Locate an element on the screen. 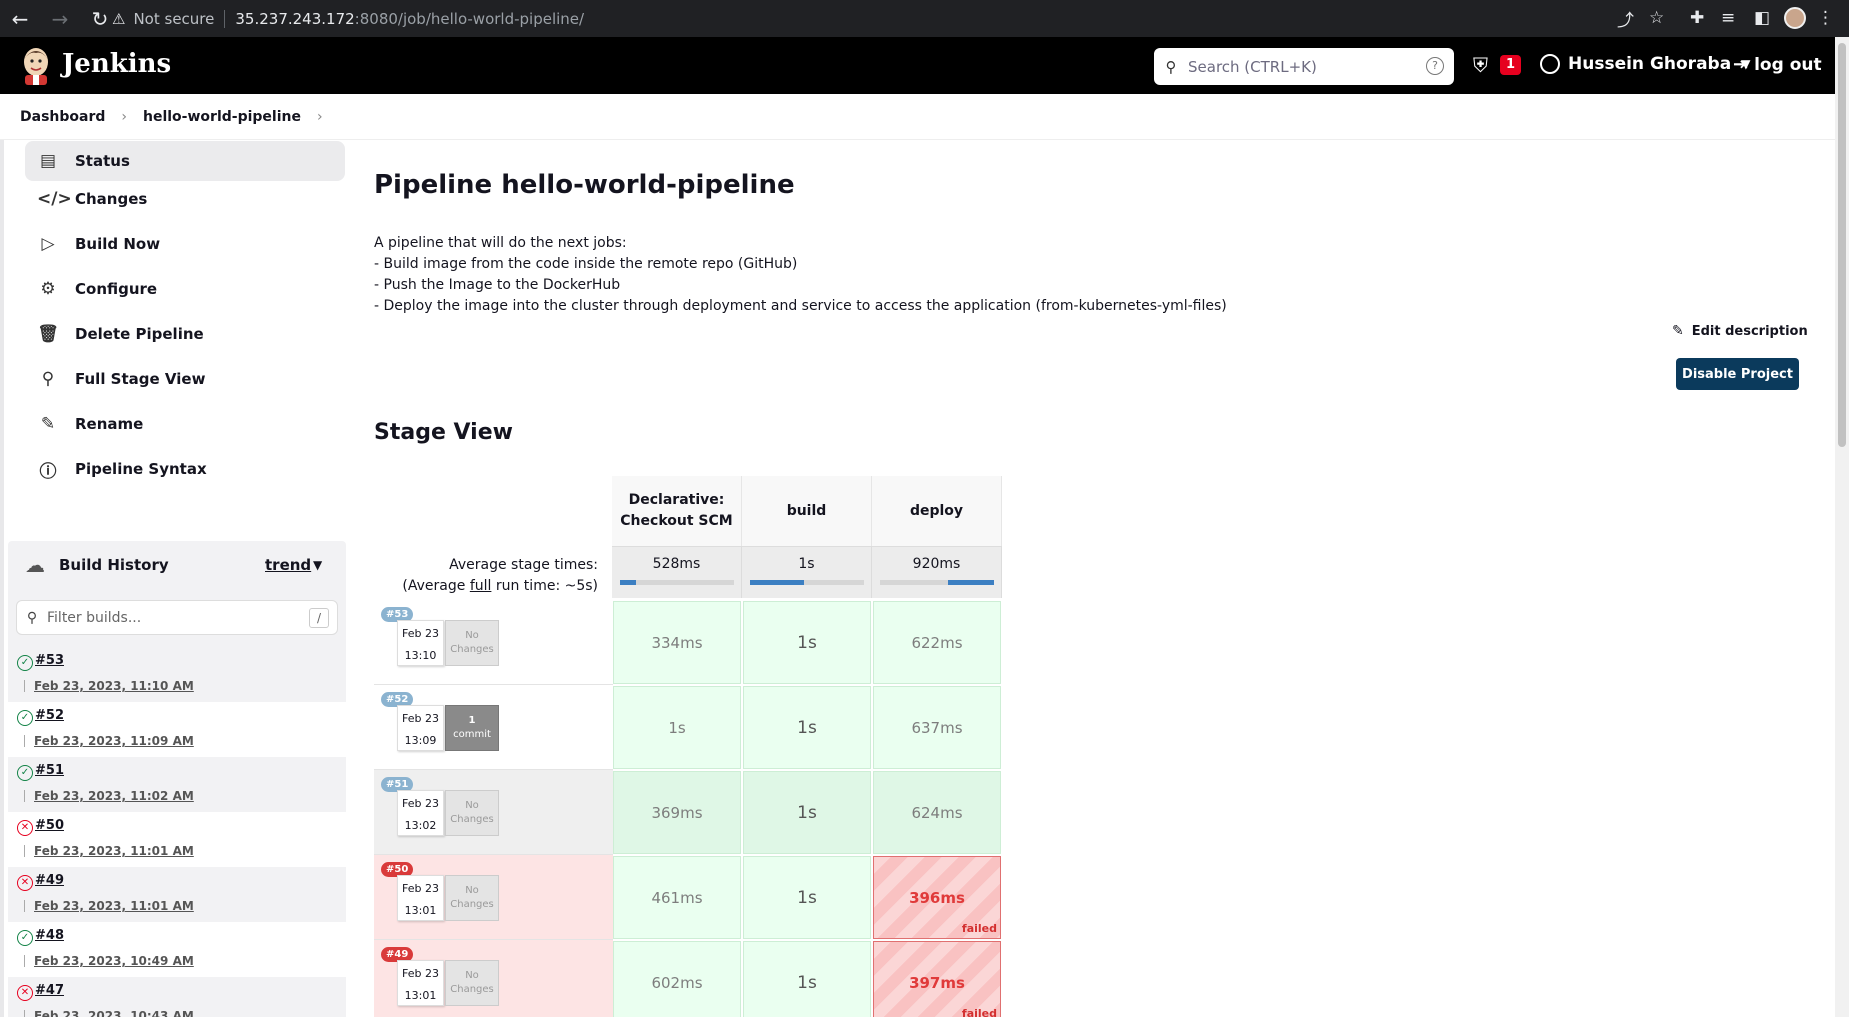  build-date-link: Feb 23, 2023, 11:02 AM is located at coordinates (114, 796).